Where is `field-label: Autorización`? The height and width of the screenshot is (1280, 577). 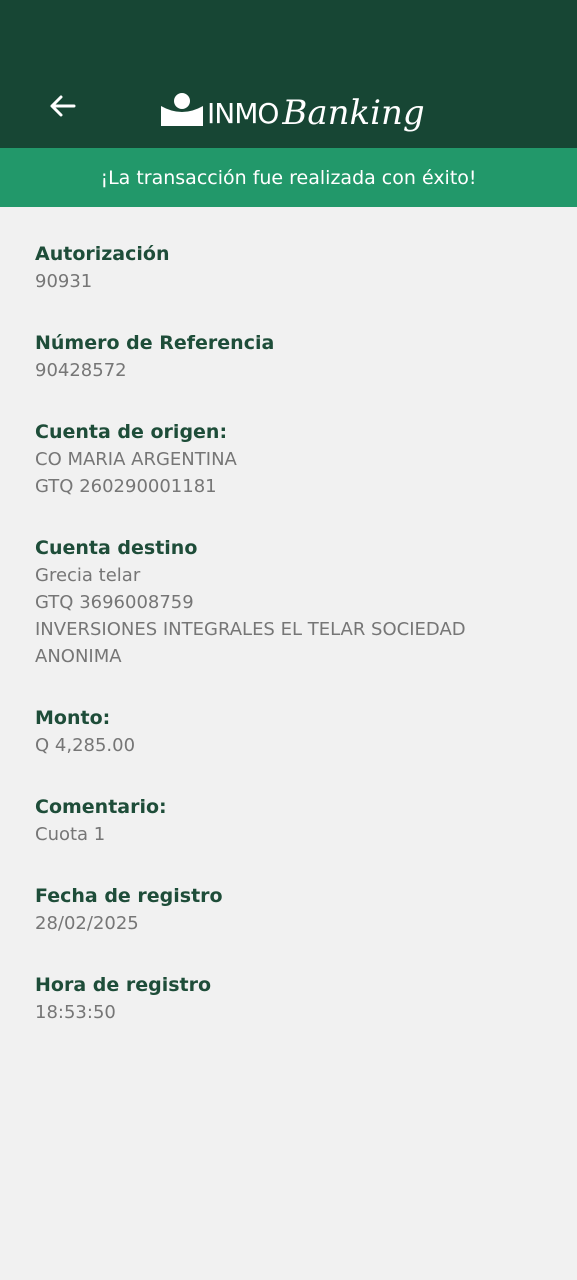
field-label: Autorización is located at coordinates (102, 254).